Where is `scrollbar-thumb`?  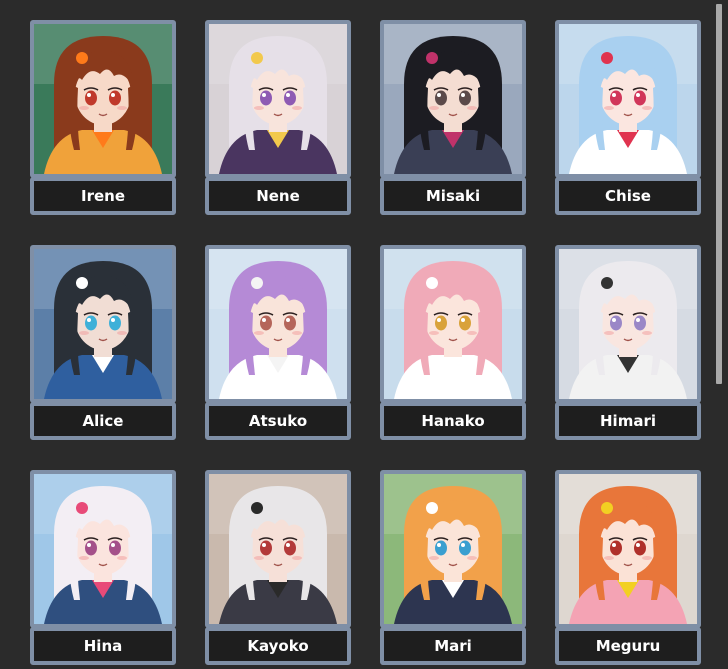 scrollbar-thumb is located at coordinates (719, 194).